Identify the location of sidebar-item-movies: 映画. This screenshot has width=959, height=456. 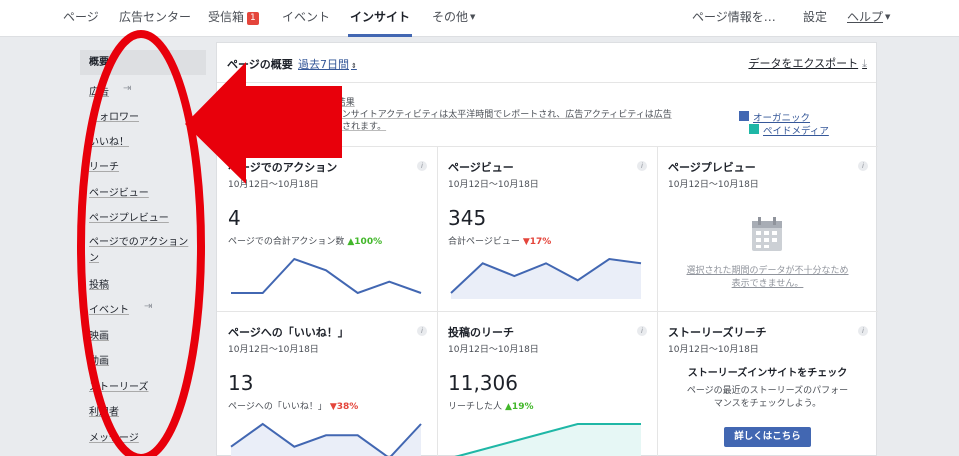
(143, 334).